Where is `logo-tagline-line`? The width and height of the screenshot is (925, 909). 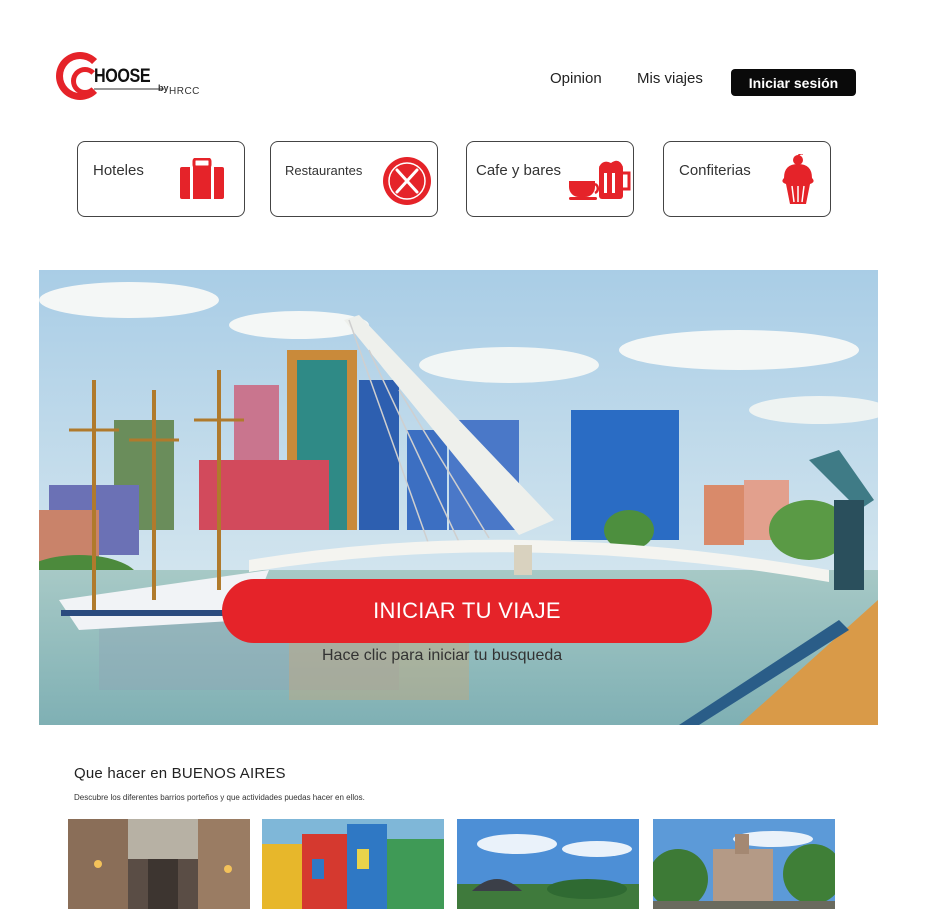 logo-tagline-line is located at coordinates (129, 89).